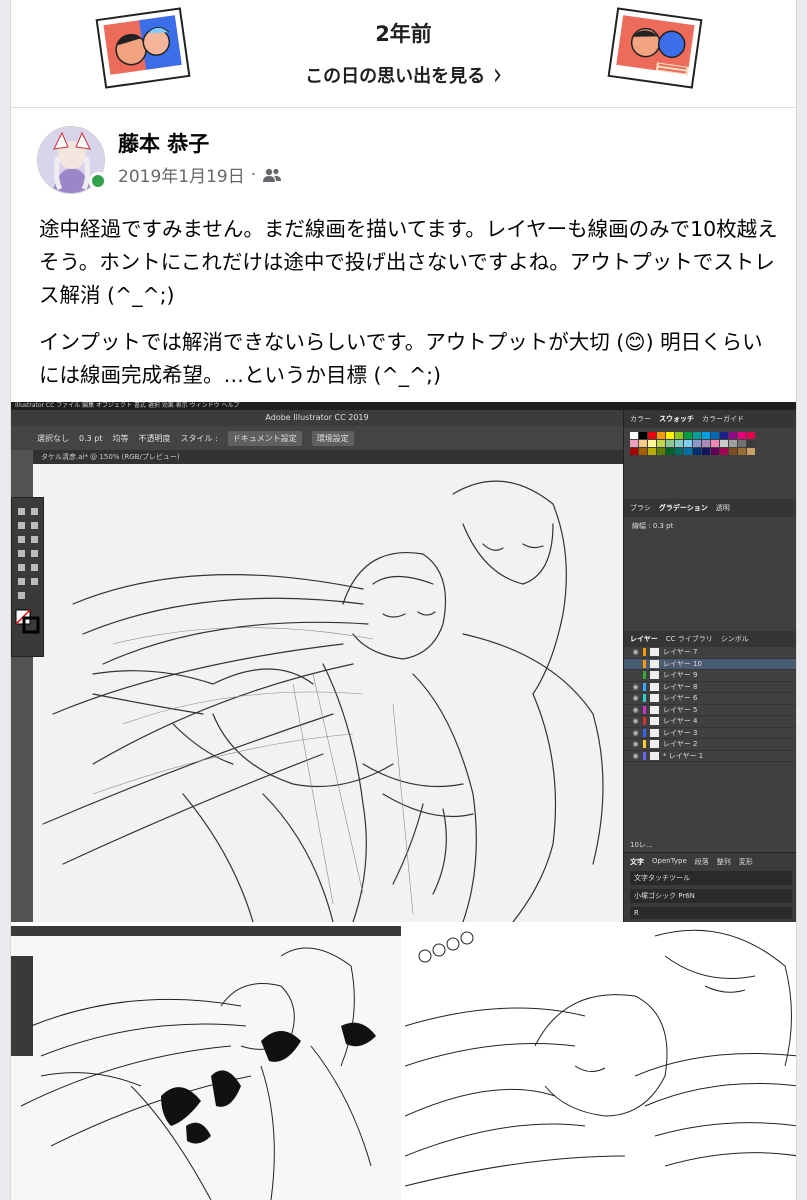 The width and height of the screenshot is (807, 1200). I want to click on tab-gradient: グラデーション, so click(683, 508).